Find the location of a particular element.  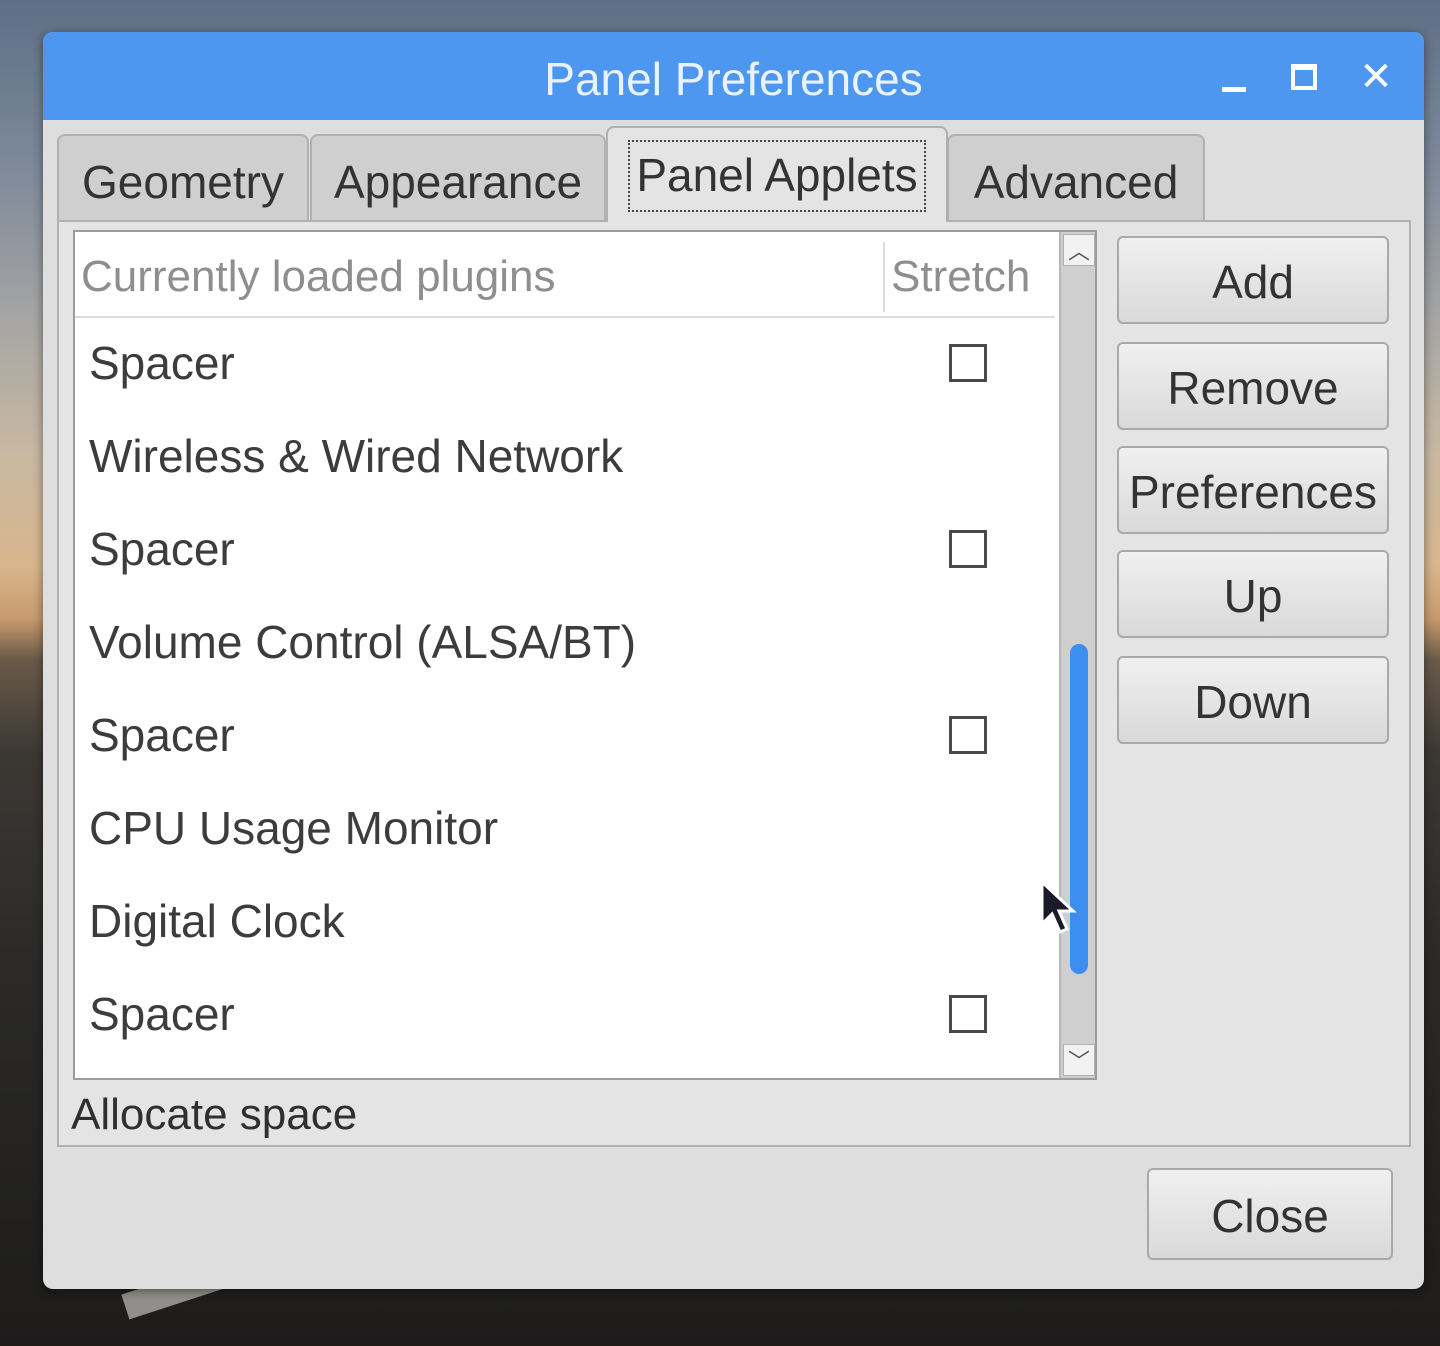

maximize-button is located at coordinates (1304, 77).